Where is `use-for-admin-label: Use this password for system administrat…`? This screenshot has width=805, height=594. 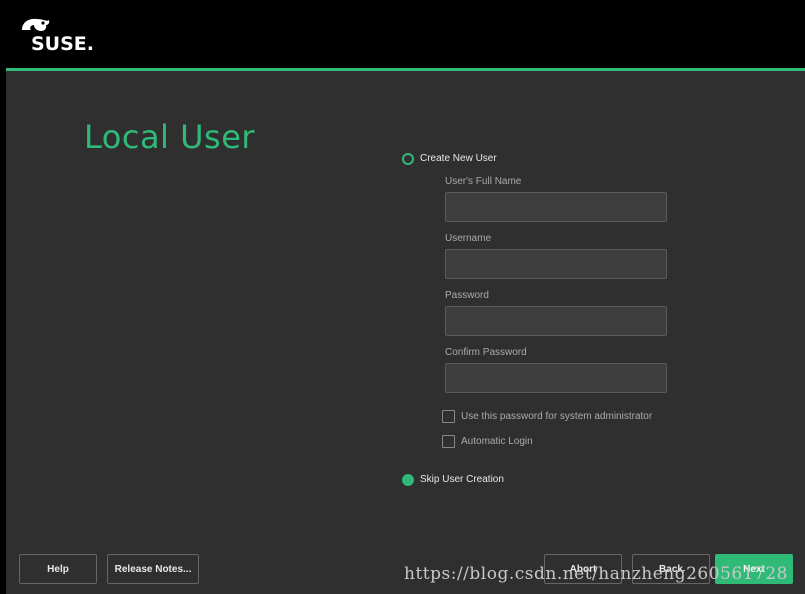 use-for-admin-label: Use this password for system administrat… is located at coordinates (556, 416).